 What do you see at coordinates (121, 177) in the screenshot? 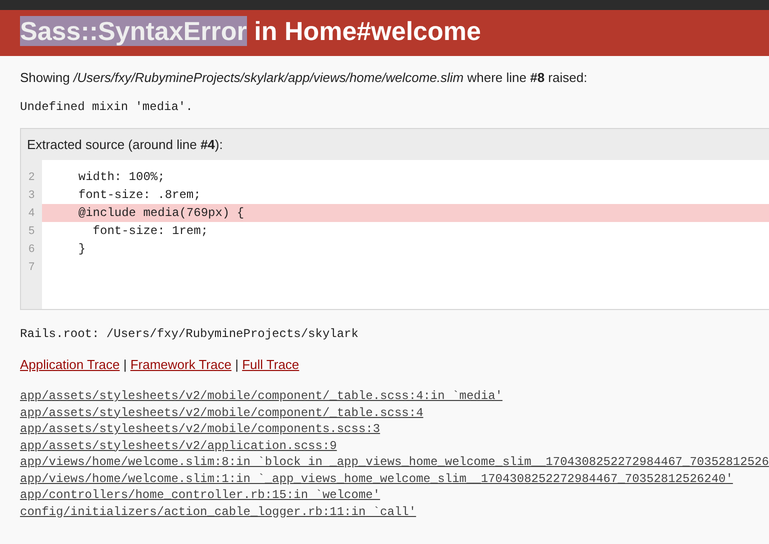
I see `code-line: width: 100%;` at bounding box center [121, 177].